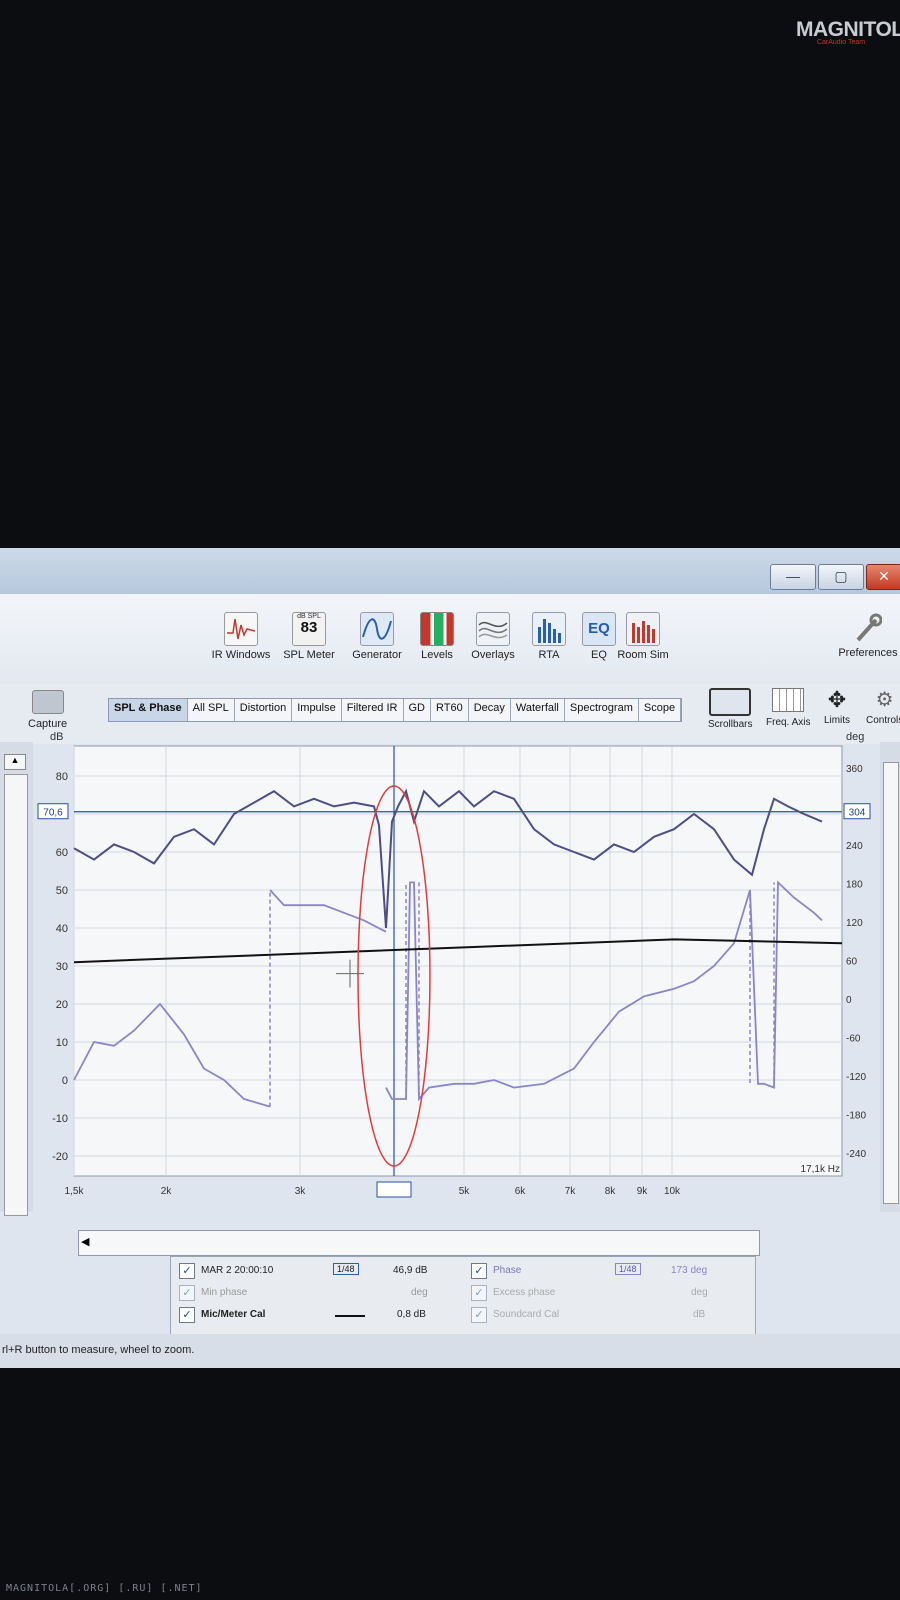 The height and width of the screenshot is (1600, 900). Describe the element at coordinates (53, 813) in the screenshot. I see `cursor-db-readout: 70,6` at that location.